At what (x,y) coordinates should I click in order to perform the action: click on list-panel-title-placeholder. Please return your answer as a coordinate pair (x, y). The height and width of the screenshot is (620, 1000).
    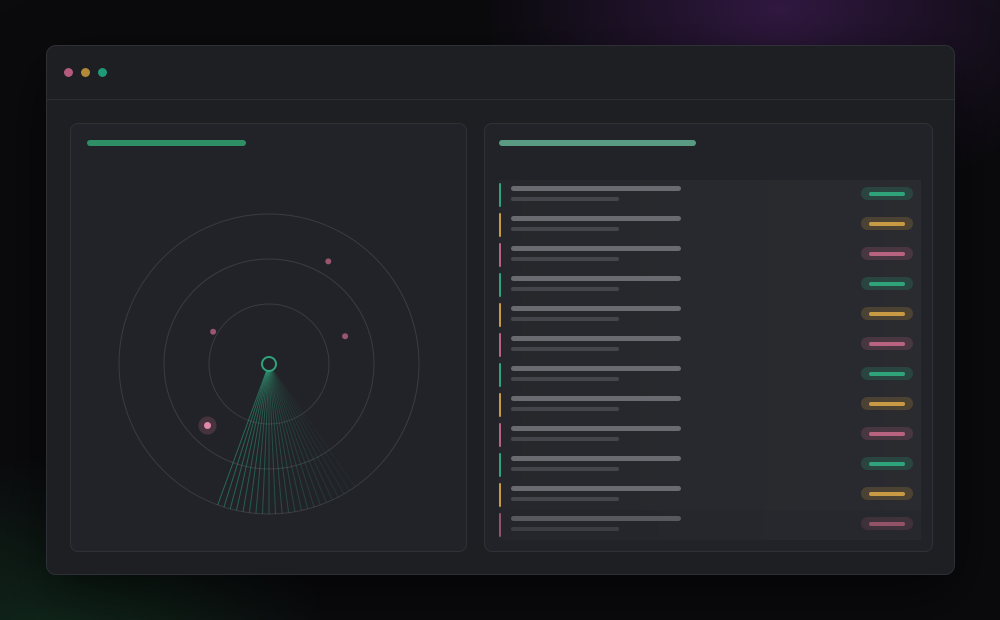
    Looking at the image, I should click on (597, 143).